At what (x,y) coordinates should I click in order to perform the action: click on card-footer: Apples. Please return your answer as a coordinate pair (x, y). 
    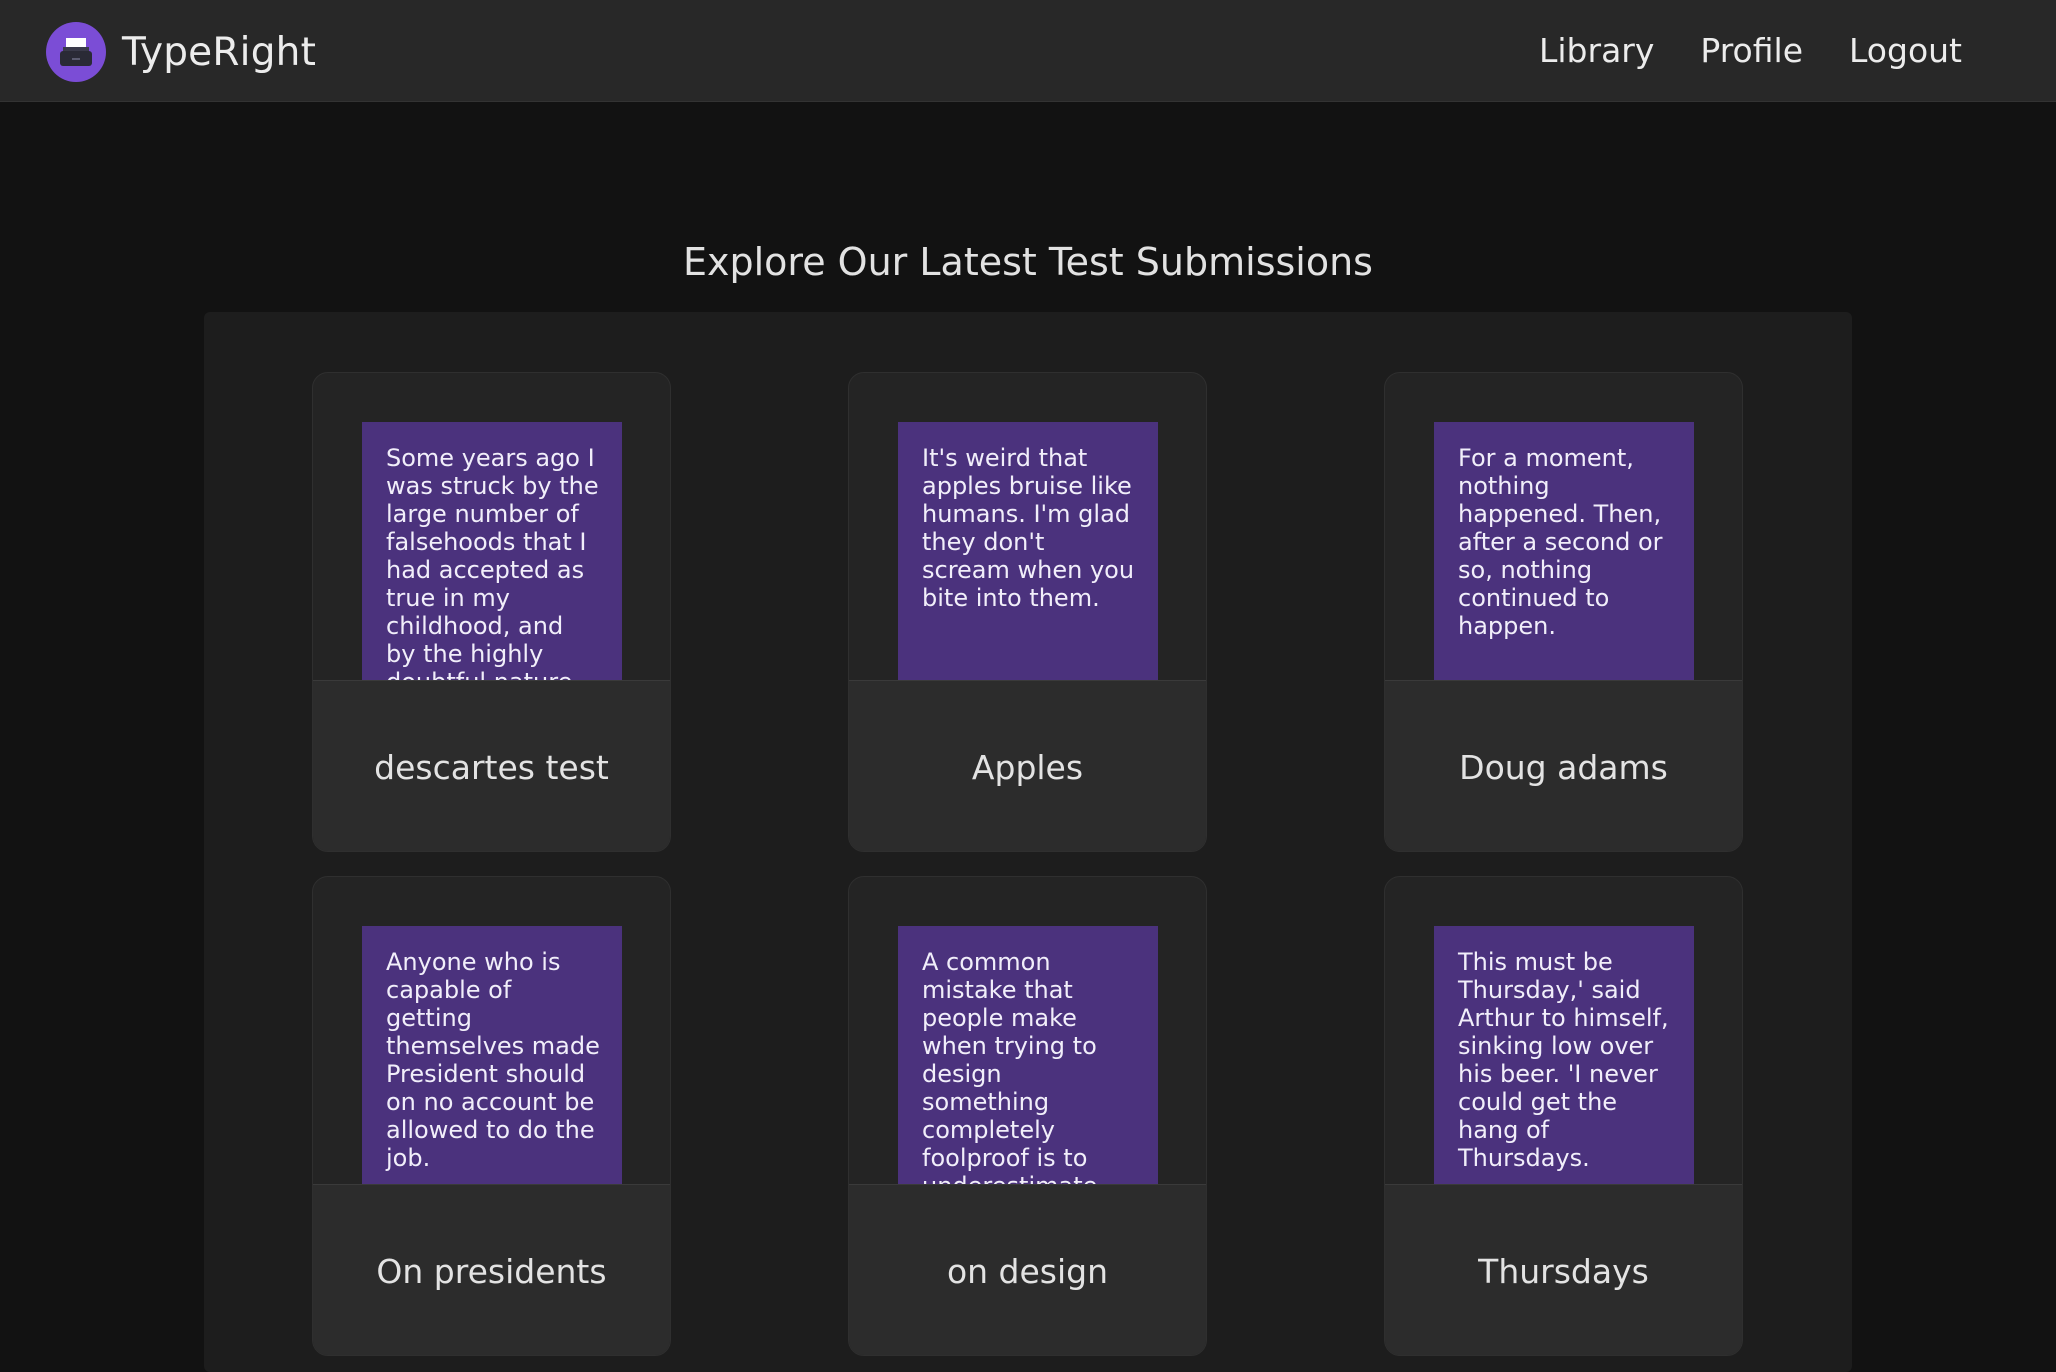
    Looking at the image, I should click on (1027, 765).